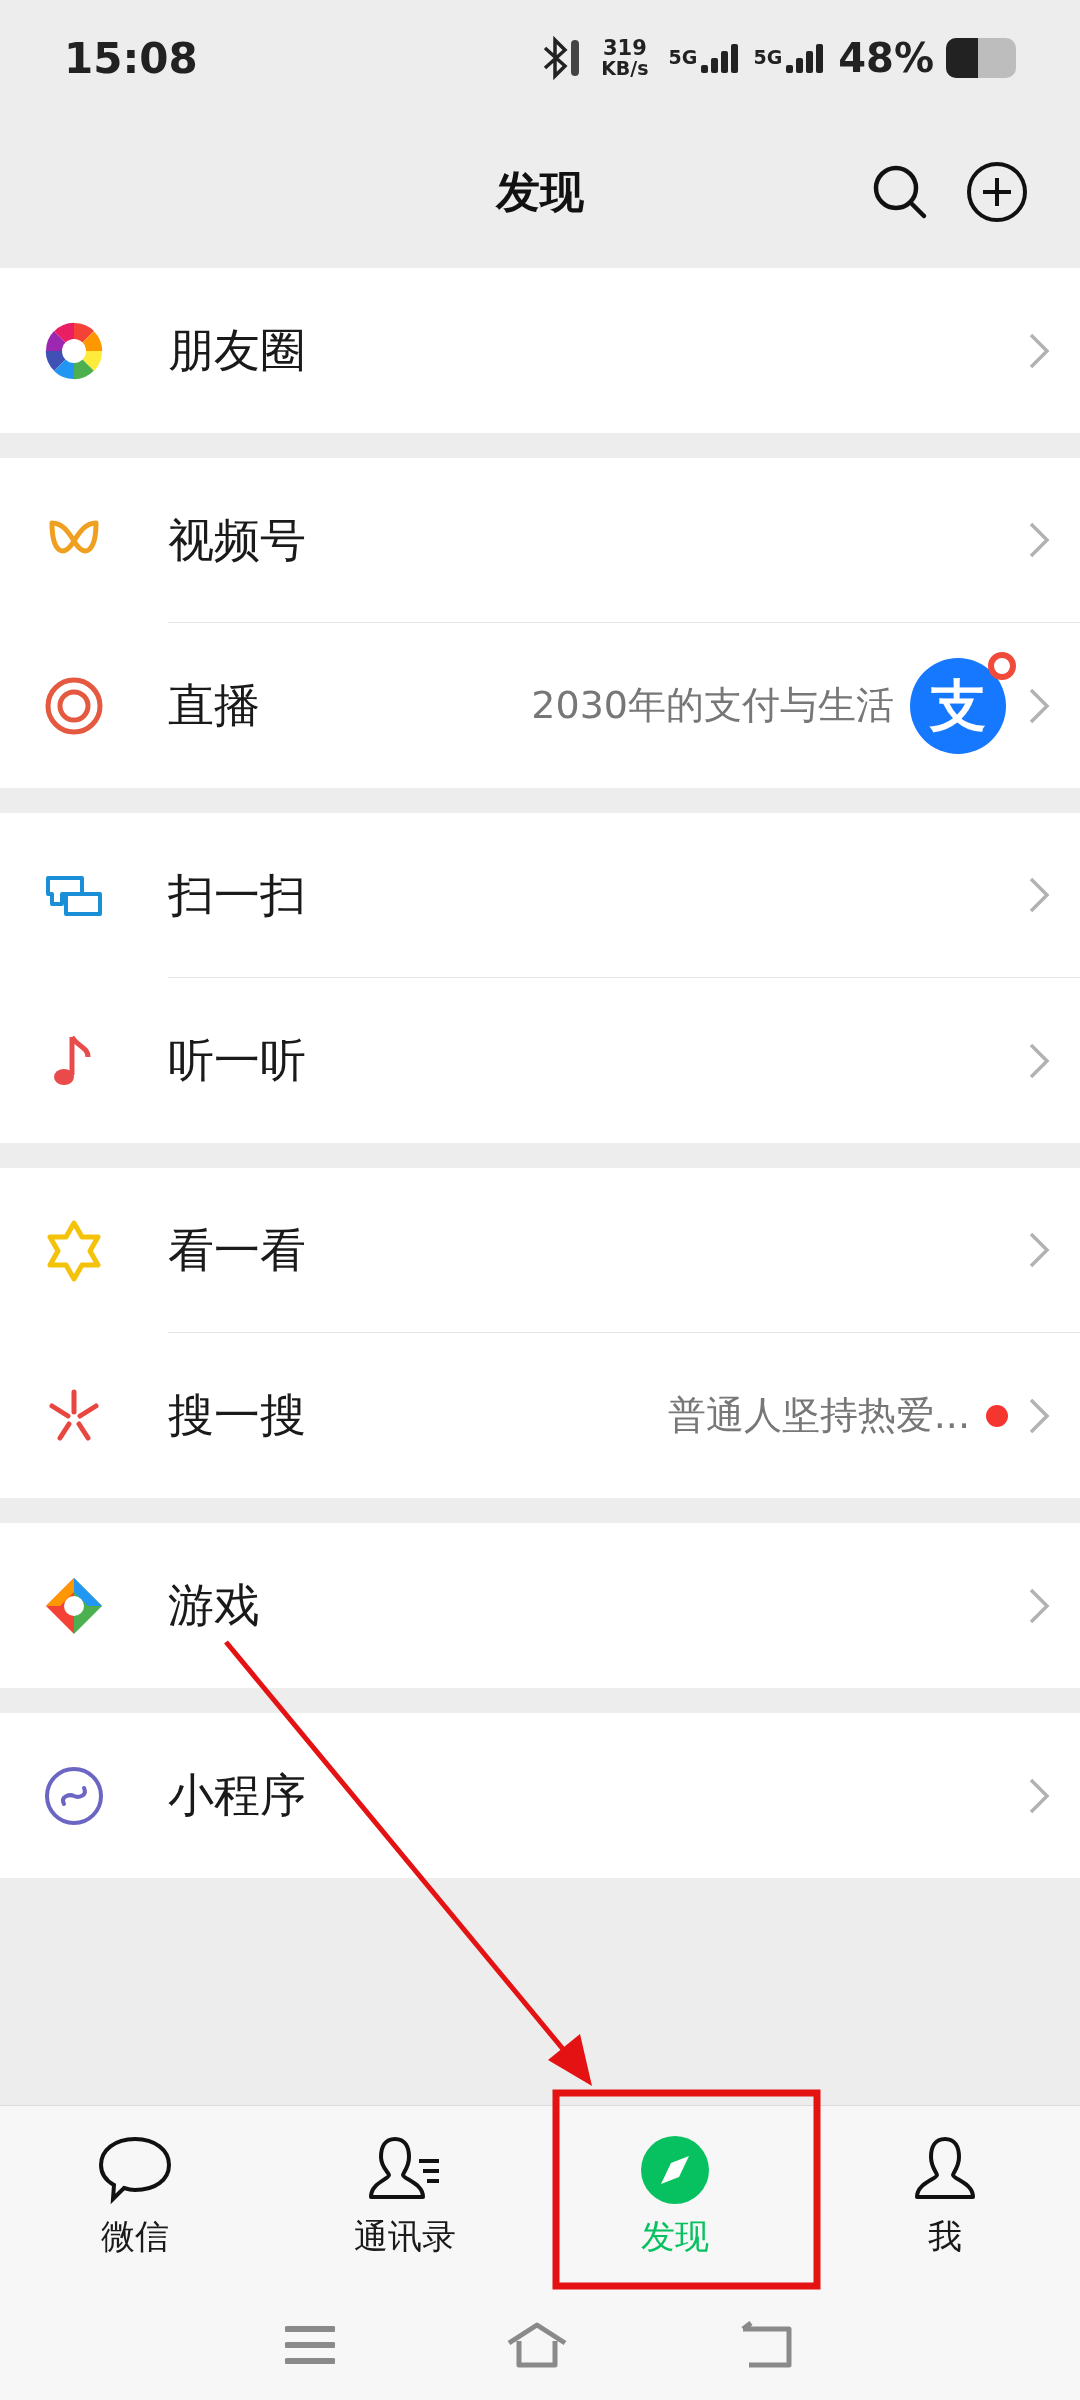 This screenshot has height=2400, width=1080. I want to click on menu-icon, so click(310, 2345).